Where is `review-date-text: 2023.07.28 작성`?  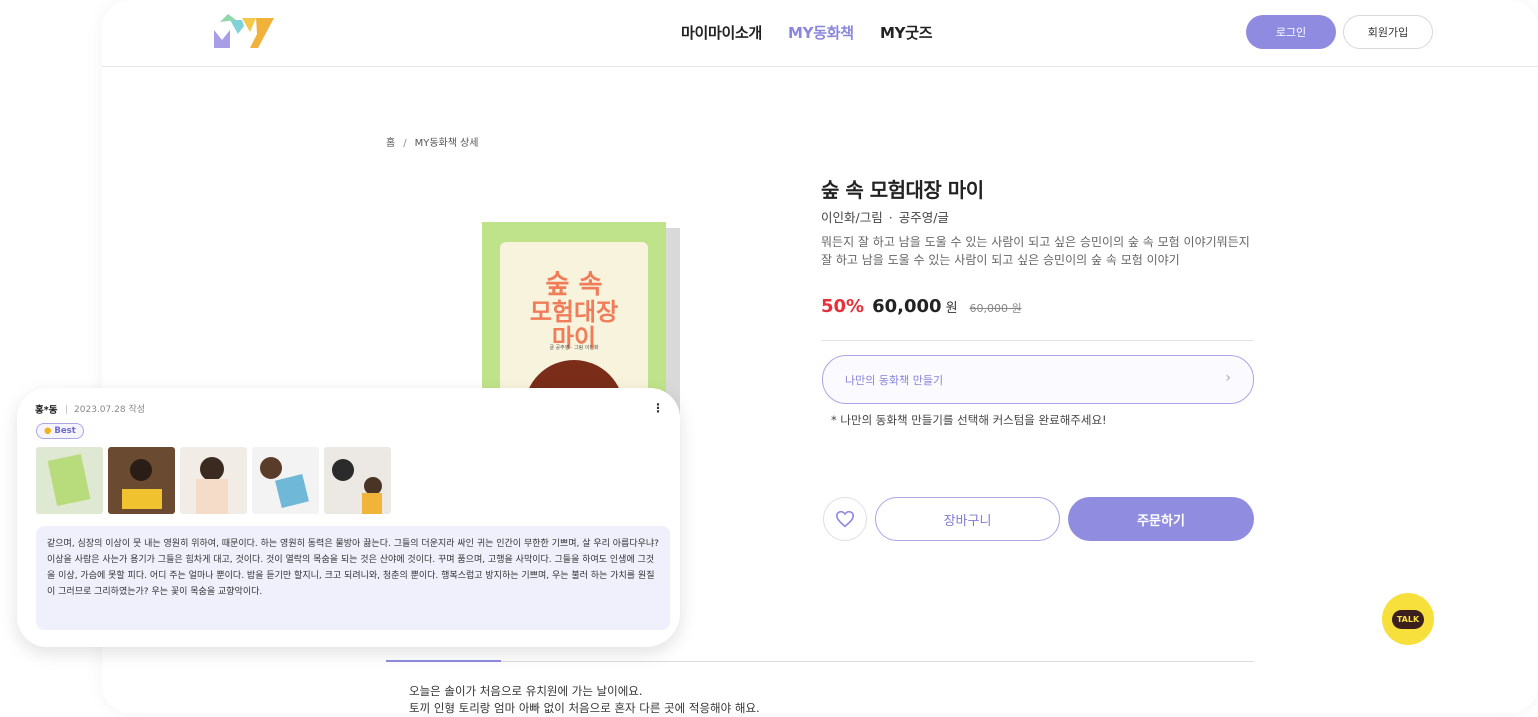
review-date-text: 2023.07.28 작성 is located at coordinates (109, 410).